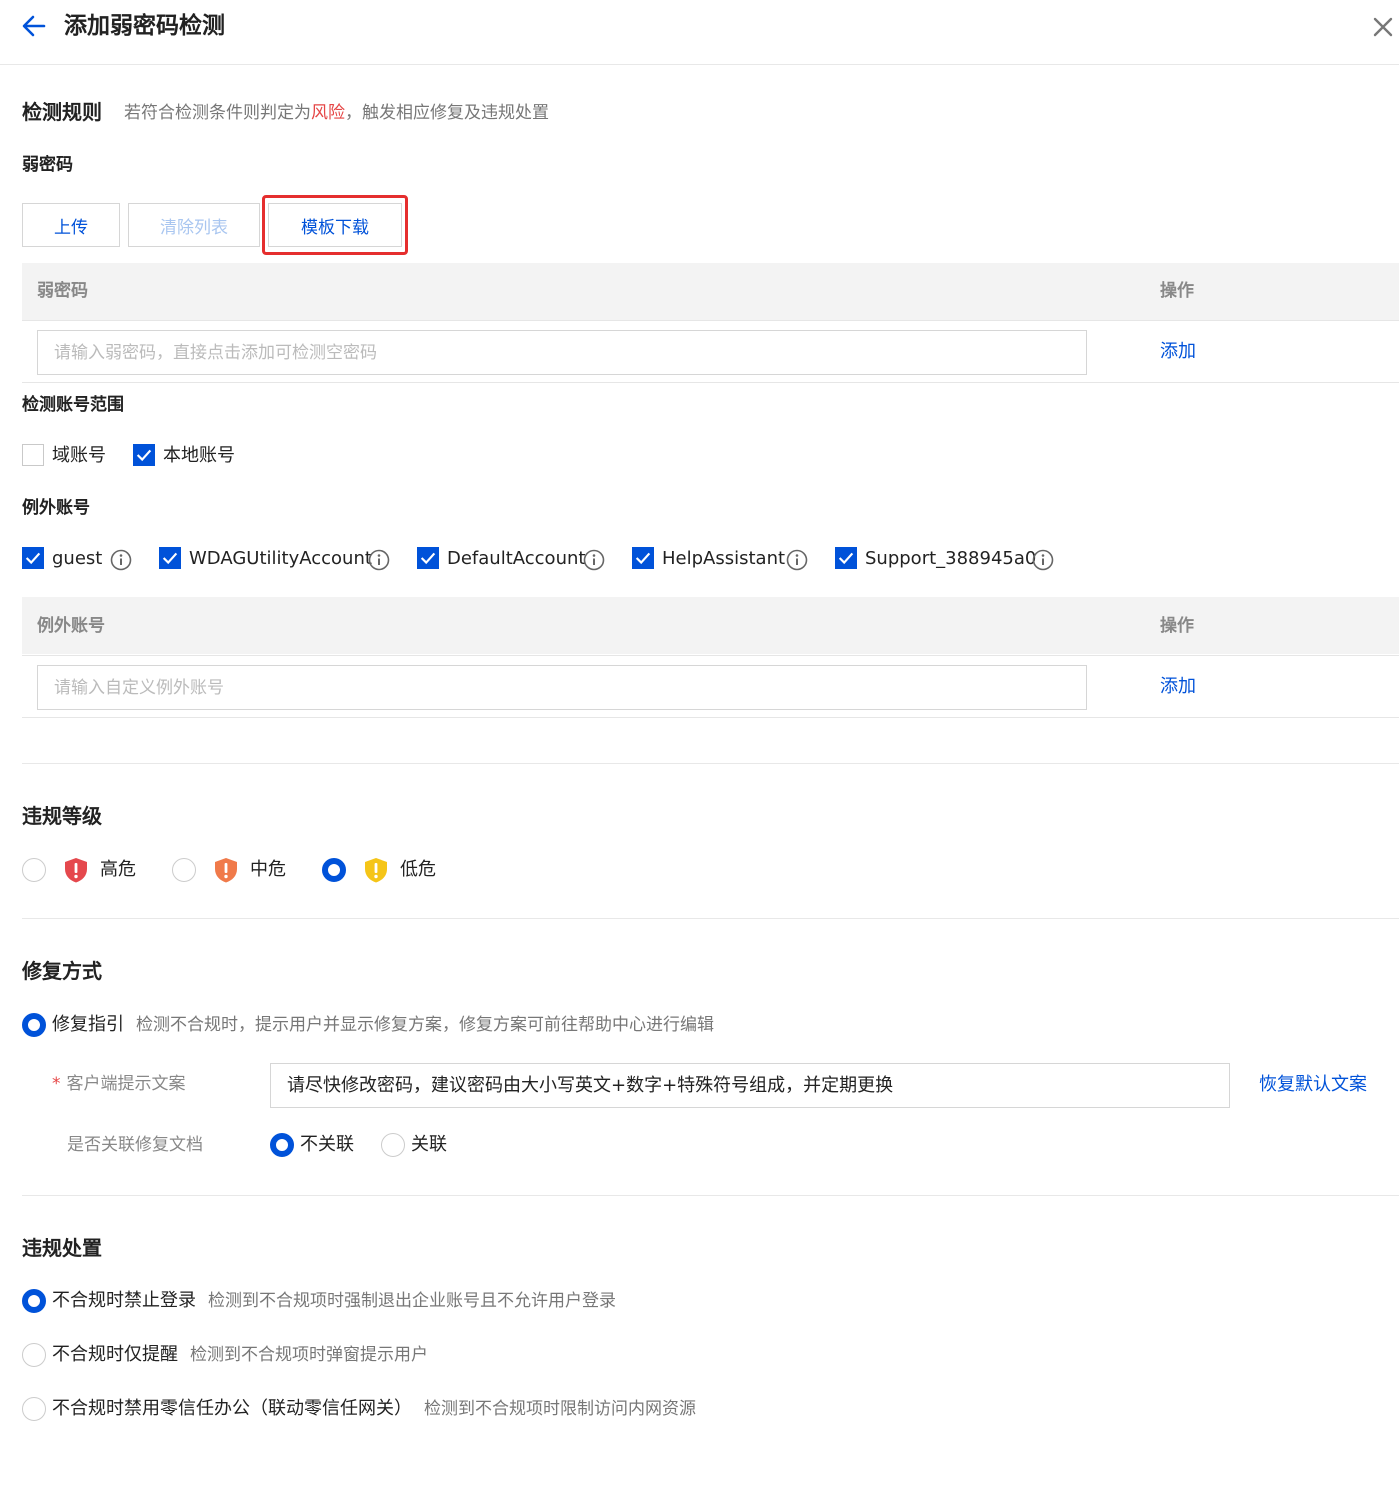  What do you see at coordinates (126, 1084) in the screenshot?
I see `client-tip-label-text: 客户端提示文案` at bounding box center [126, 1084].